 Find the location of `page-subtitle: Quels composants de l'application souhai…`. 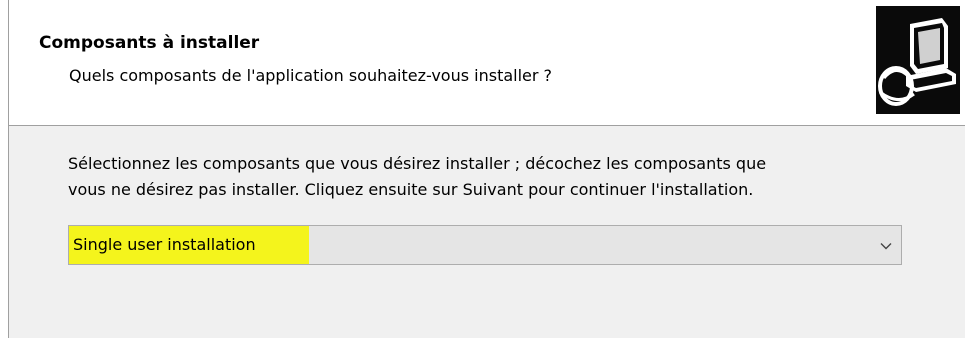

page-subtitle: Quels composants de l'application souhai… is located at coordinates (311, 75).